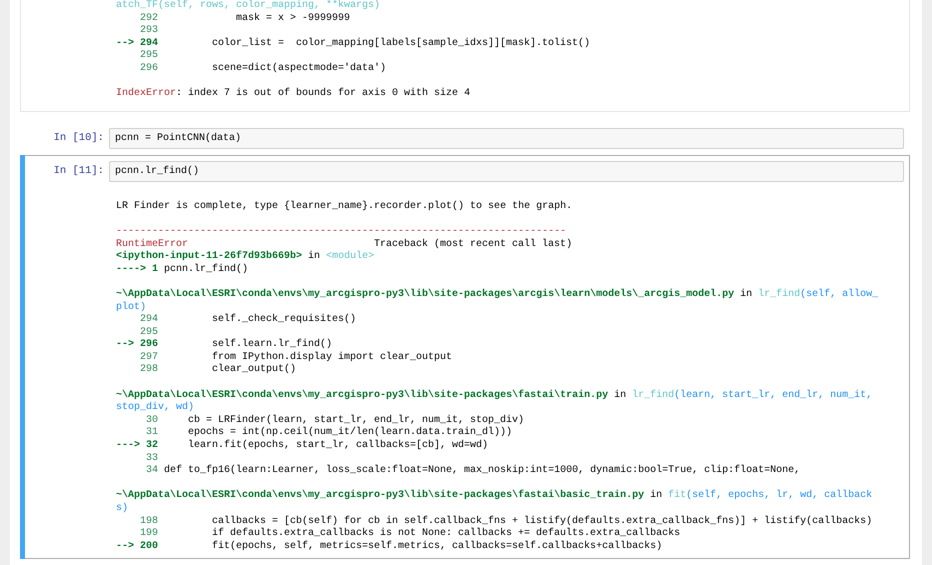 Image resolution: width=932 pixels, height=565 pixels. I want to click on code-text: self._check_requisites(), so click(284, 320).